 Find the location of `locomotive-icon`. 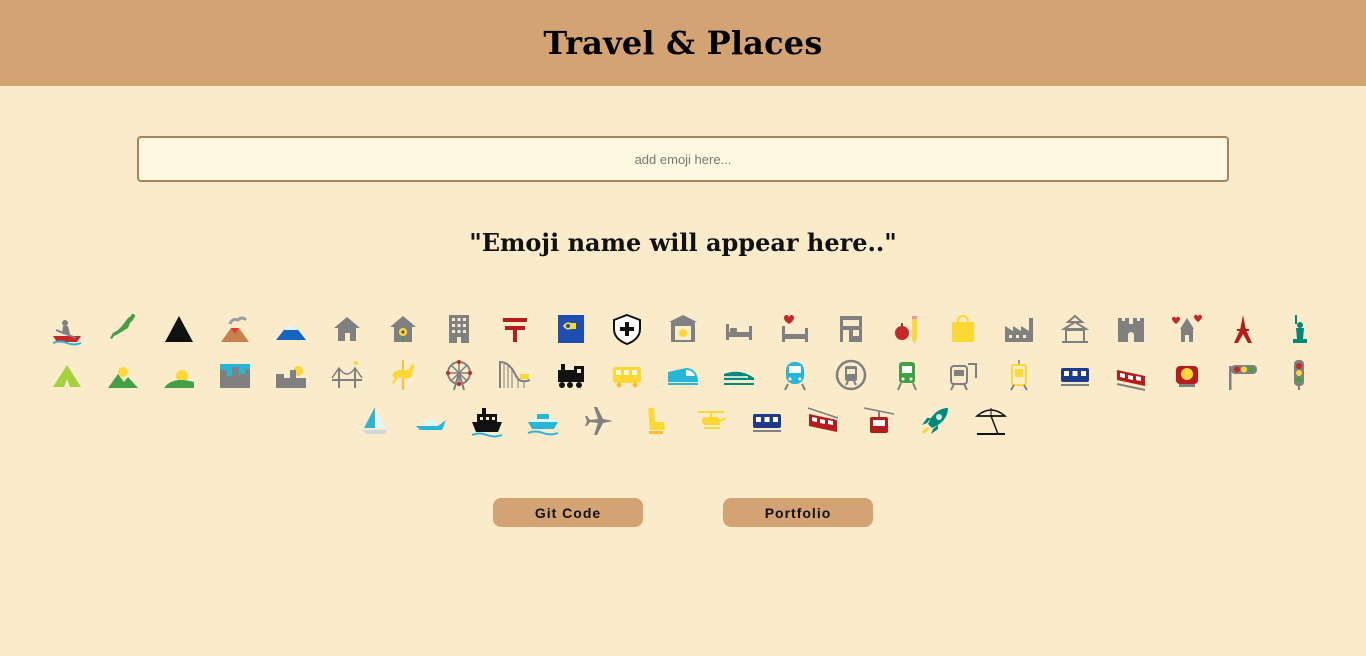

locomotive-icon is located at coordinates (571, 375).